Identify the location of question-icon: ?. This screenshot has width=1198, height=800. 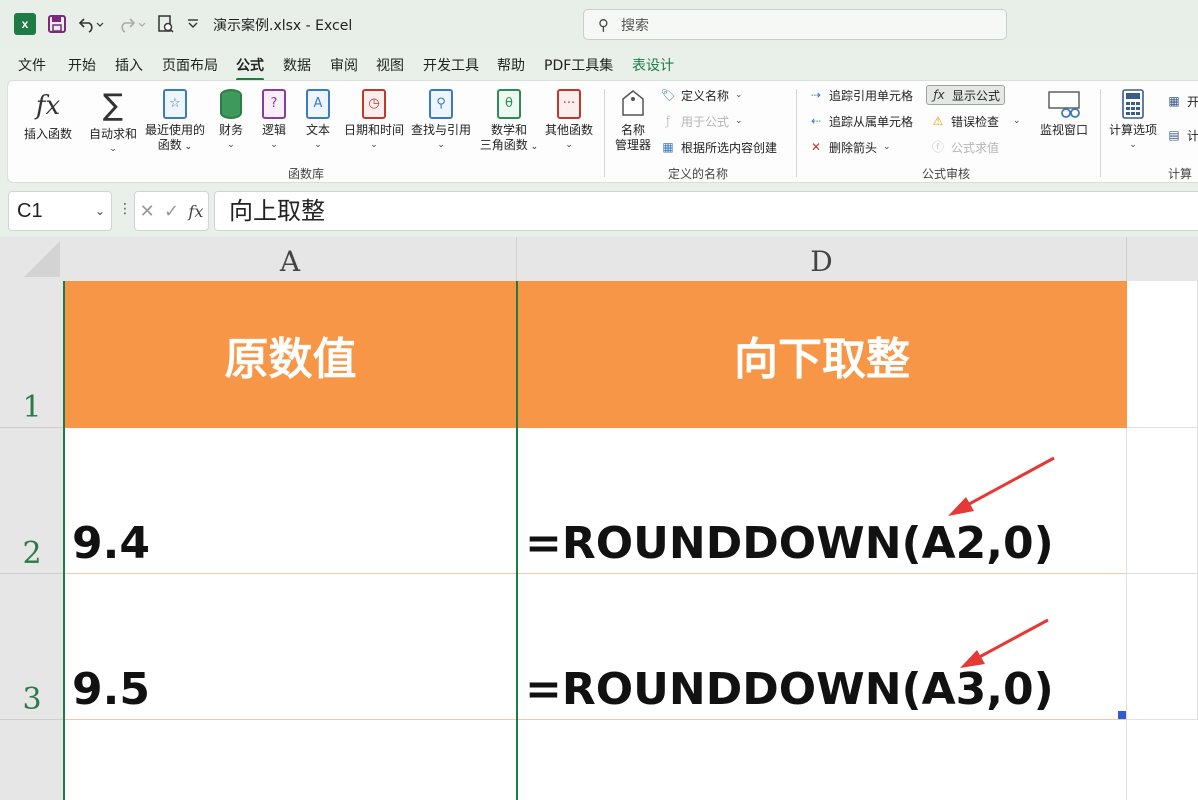
(274, 104).